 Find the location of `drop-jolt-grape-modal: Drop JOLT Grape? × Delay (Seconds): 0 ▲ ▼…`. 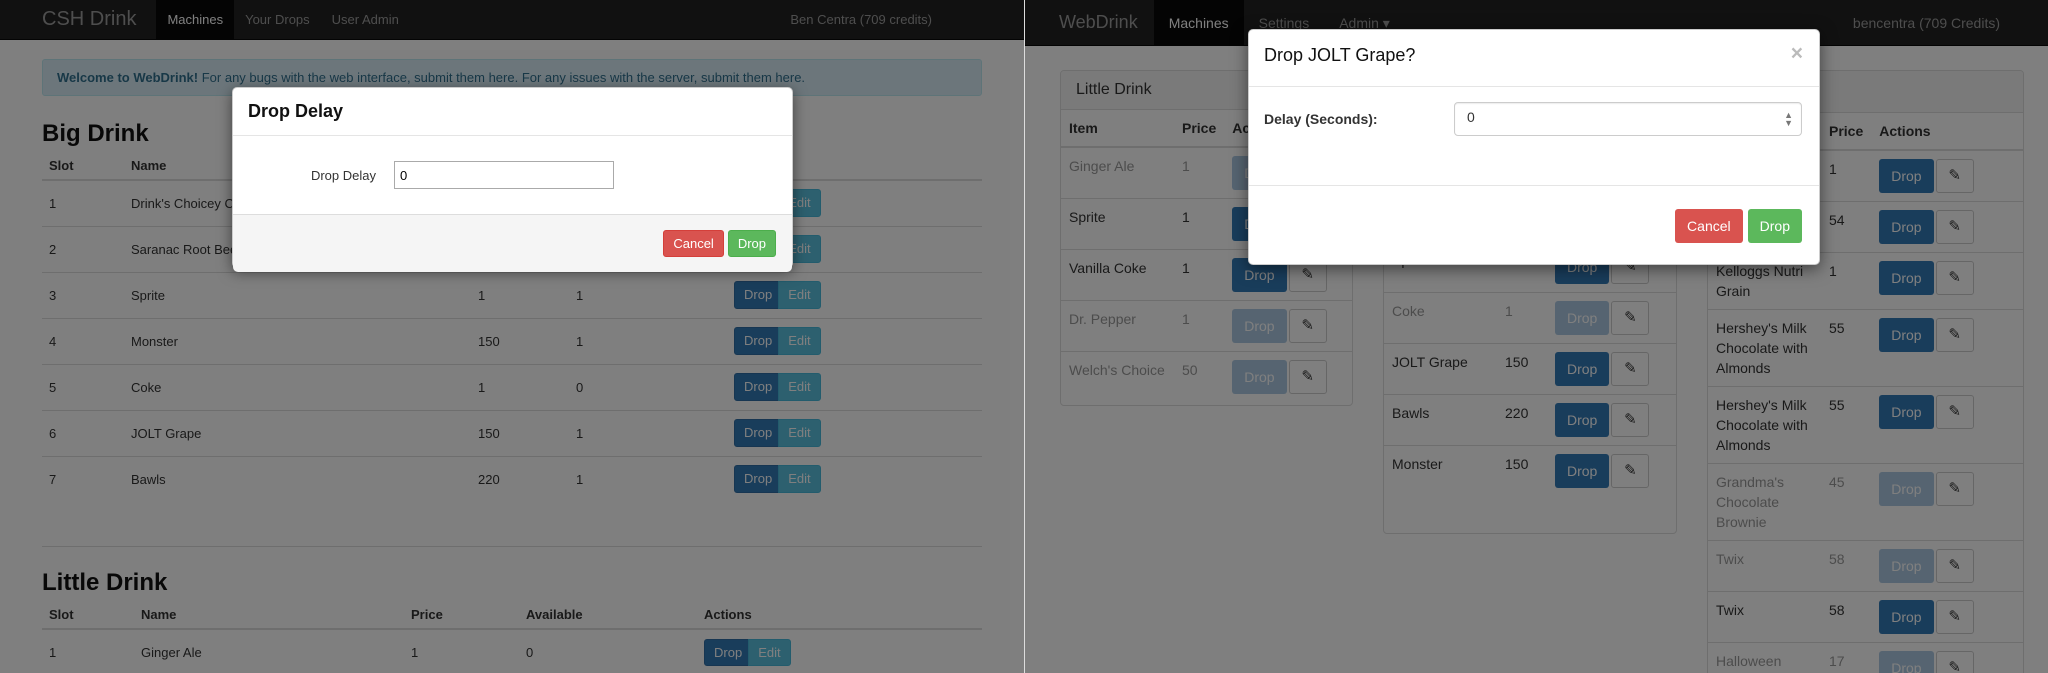

drop-jolt-grape-modal: Drop JOLT Grape? × Delay (Seconds): 0 ▲ ▼… is located at coordinates (1534, 147).